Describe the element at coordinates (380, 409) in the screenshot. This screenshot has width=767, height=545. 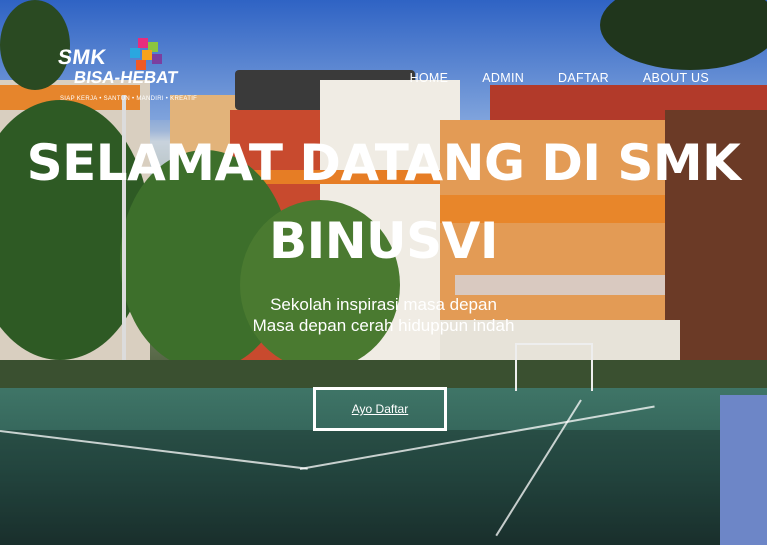
I see `register-button: Ayo Daftar` at that location.